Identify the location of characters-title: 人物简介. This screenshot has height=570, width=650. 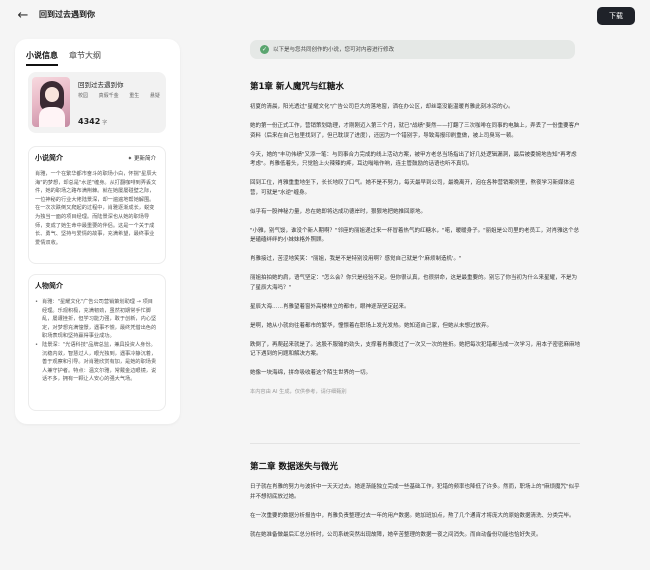
(49, 286).